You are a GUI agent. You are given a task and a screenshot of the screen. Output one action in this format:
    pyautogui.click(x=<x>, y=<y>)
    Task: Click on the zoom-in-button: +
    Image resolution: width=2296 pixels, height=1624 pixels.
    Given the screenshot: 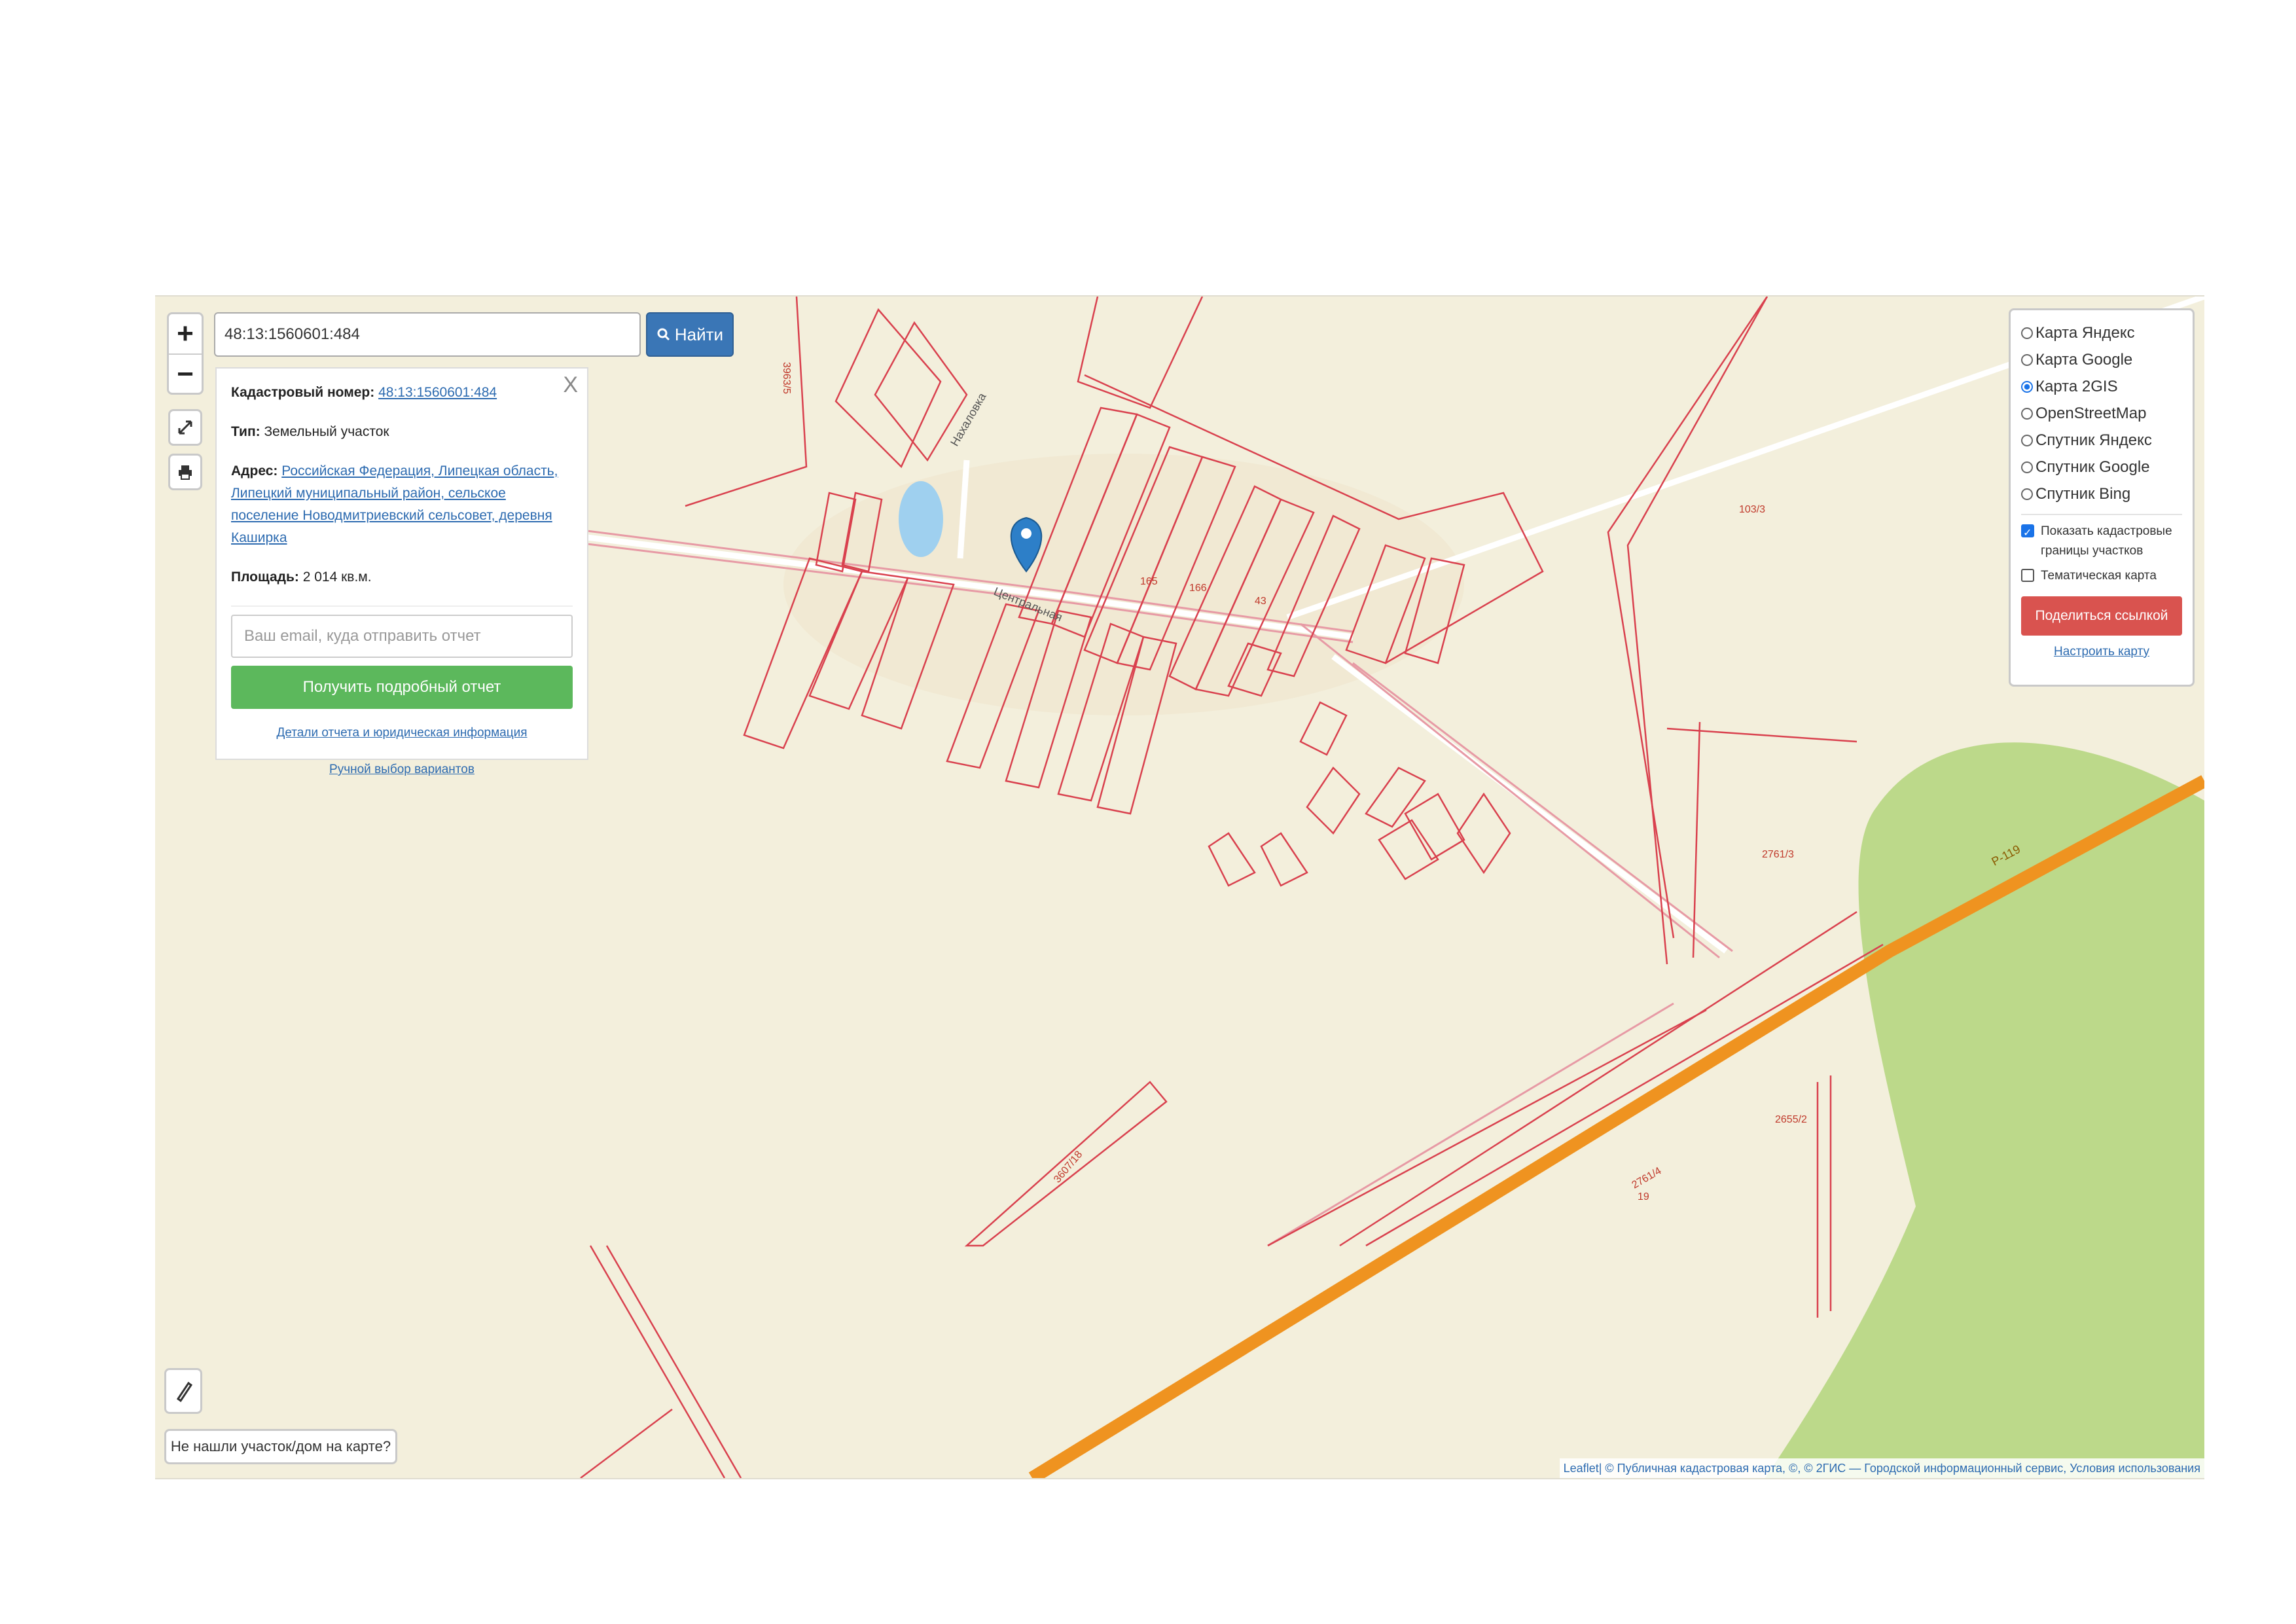 What is the action you would take?
    pyautogui.click(x=185, y=333)
    